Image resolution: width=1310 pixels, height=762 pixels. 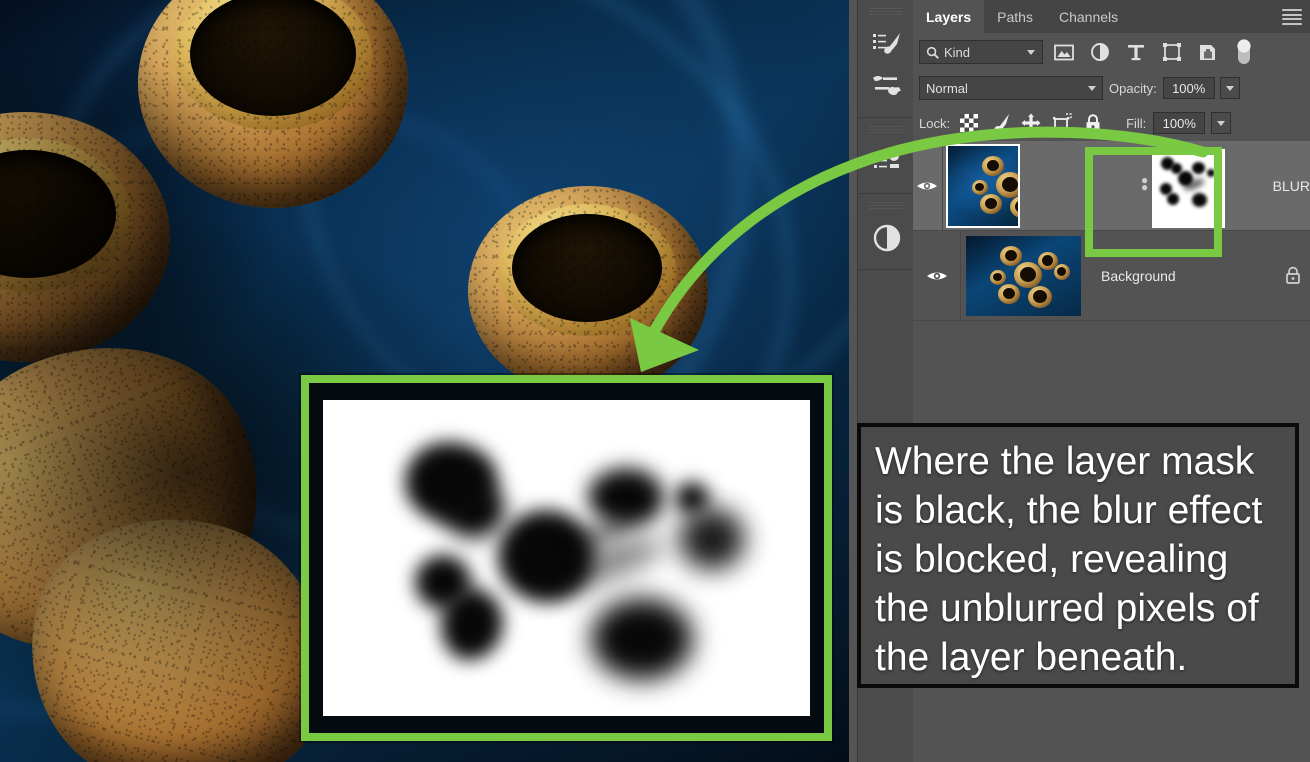 What do you see at coordinates (949, 16) in the screenshot?
I see `tab-layers: Layers` at bounding box center [949, 16].